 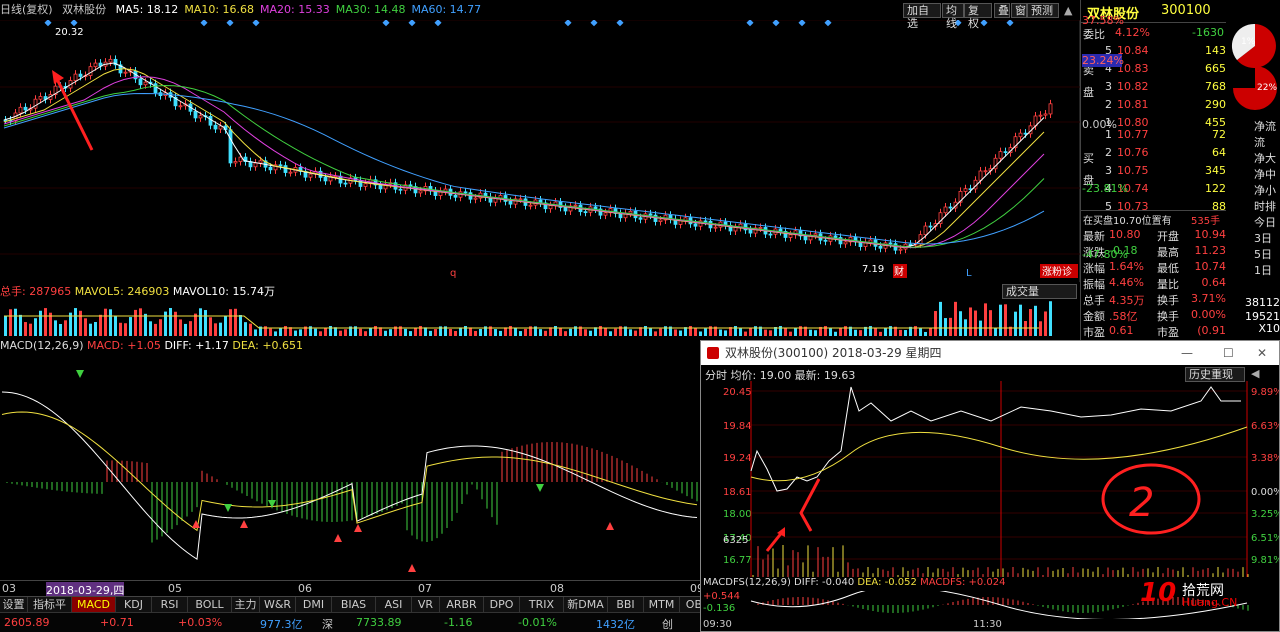 I want to click on volume-type-button: 成交量, so click(x=1039, y=291).